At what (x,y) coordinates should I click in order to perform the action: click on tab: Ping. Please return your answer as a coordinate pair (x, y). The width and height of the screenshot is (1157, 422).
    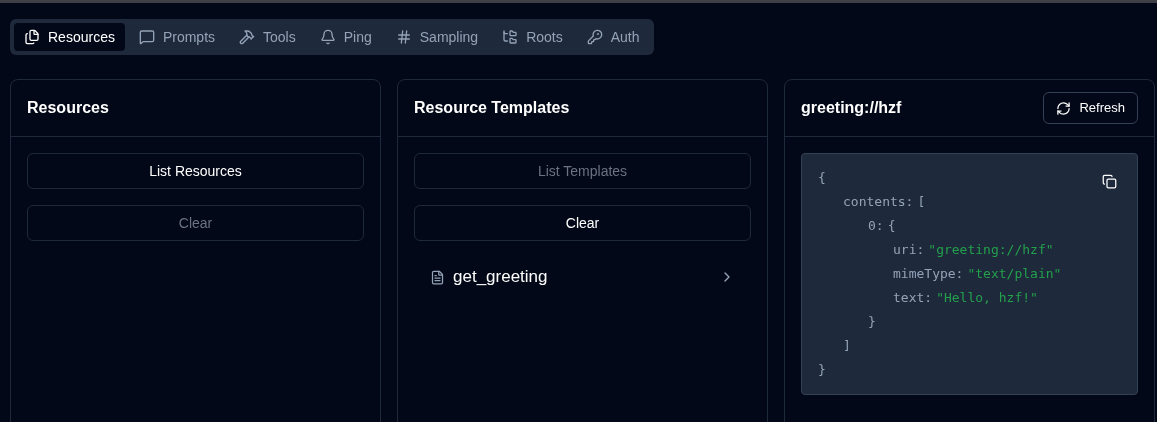
    Looking at the image, I should click on (345, 37).